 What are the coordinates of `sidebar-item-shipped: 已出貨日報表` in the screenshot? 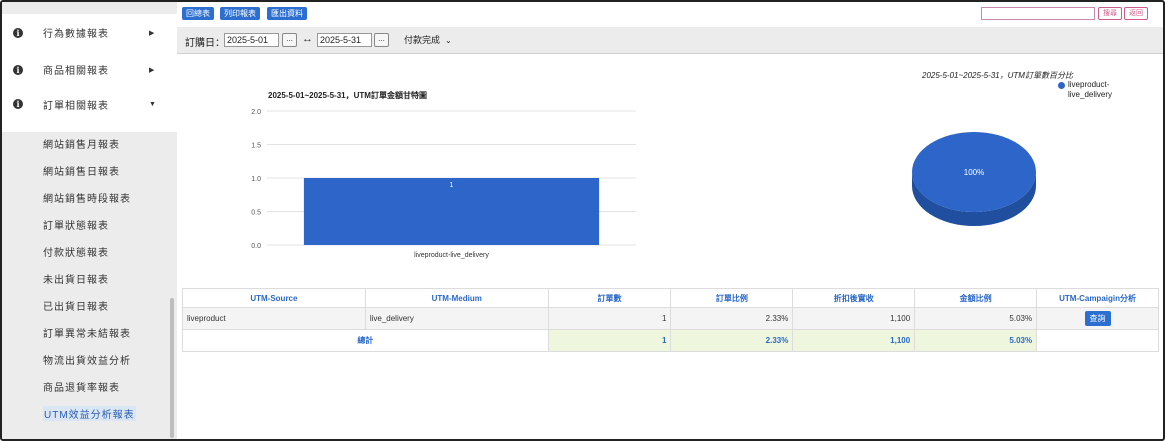 It's located at (89, 305).